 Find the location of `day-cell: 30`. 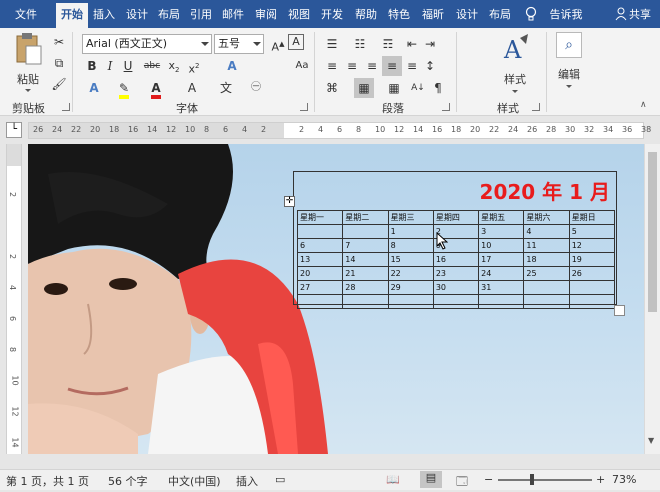

day-cell: 30 is located at coordinates (456, 287).